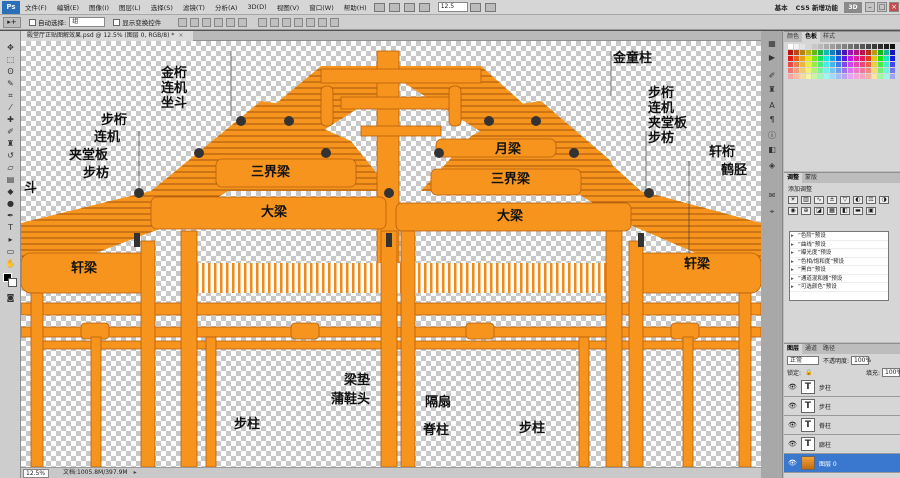 The width and height of the screenshot is (900, 478). What do you see at coordinates (424, 7) in the screenshot?
I see `zoom-view-icon` at bounding box center [424, 7].